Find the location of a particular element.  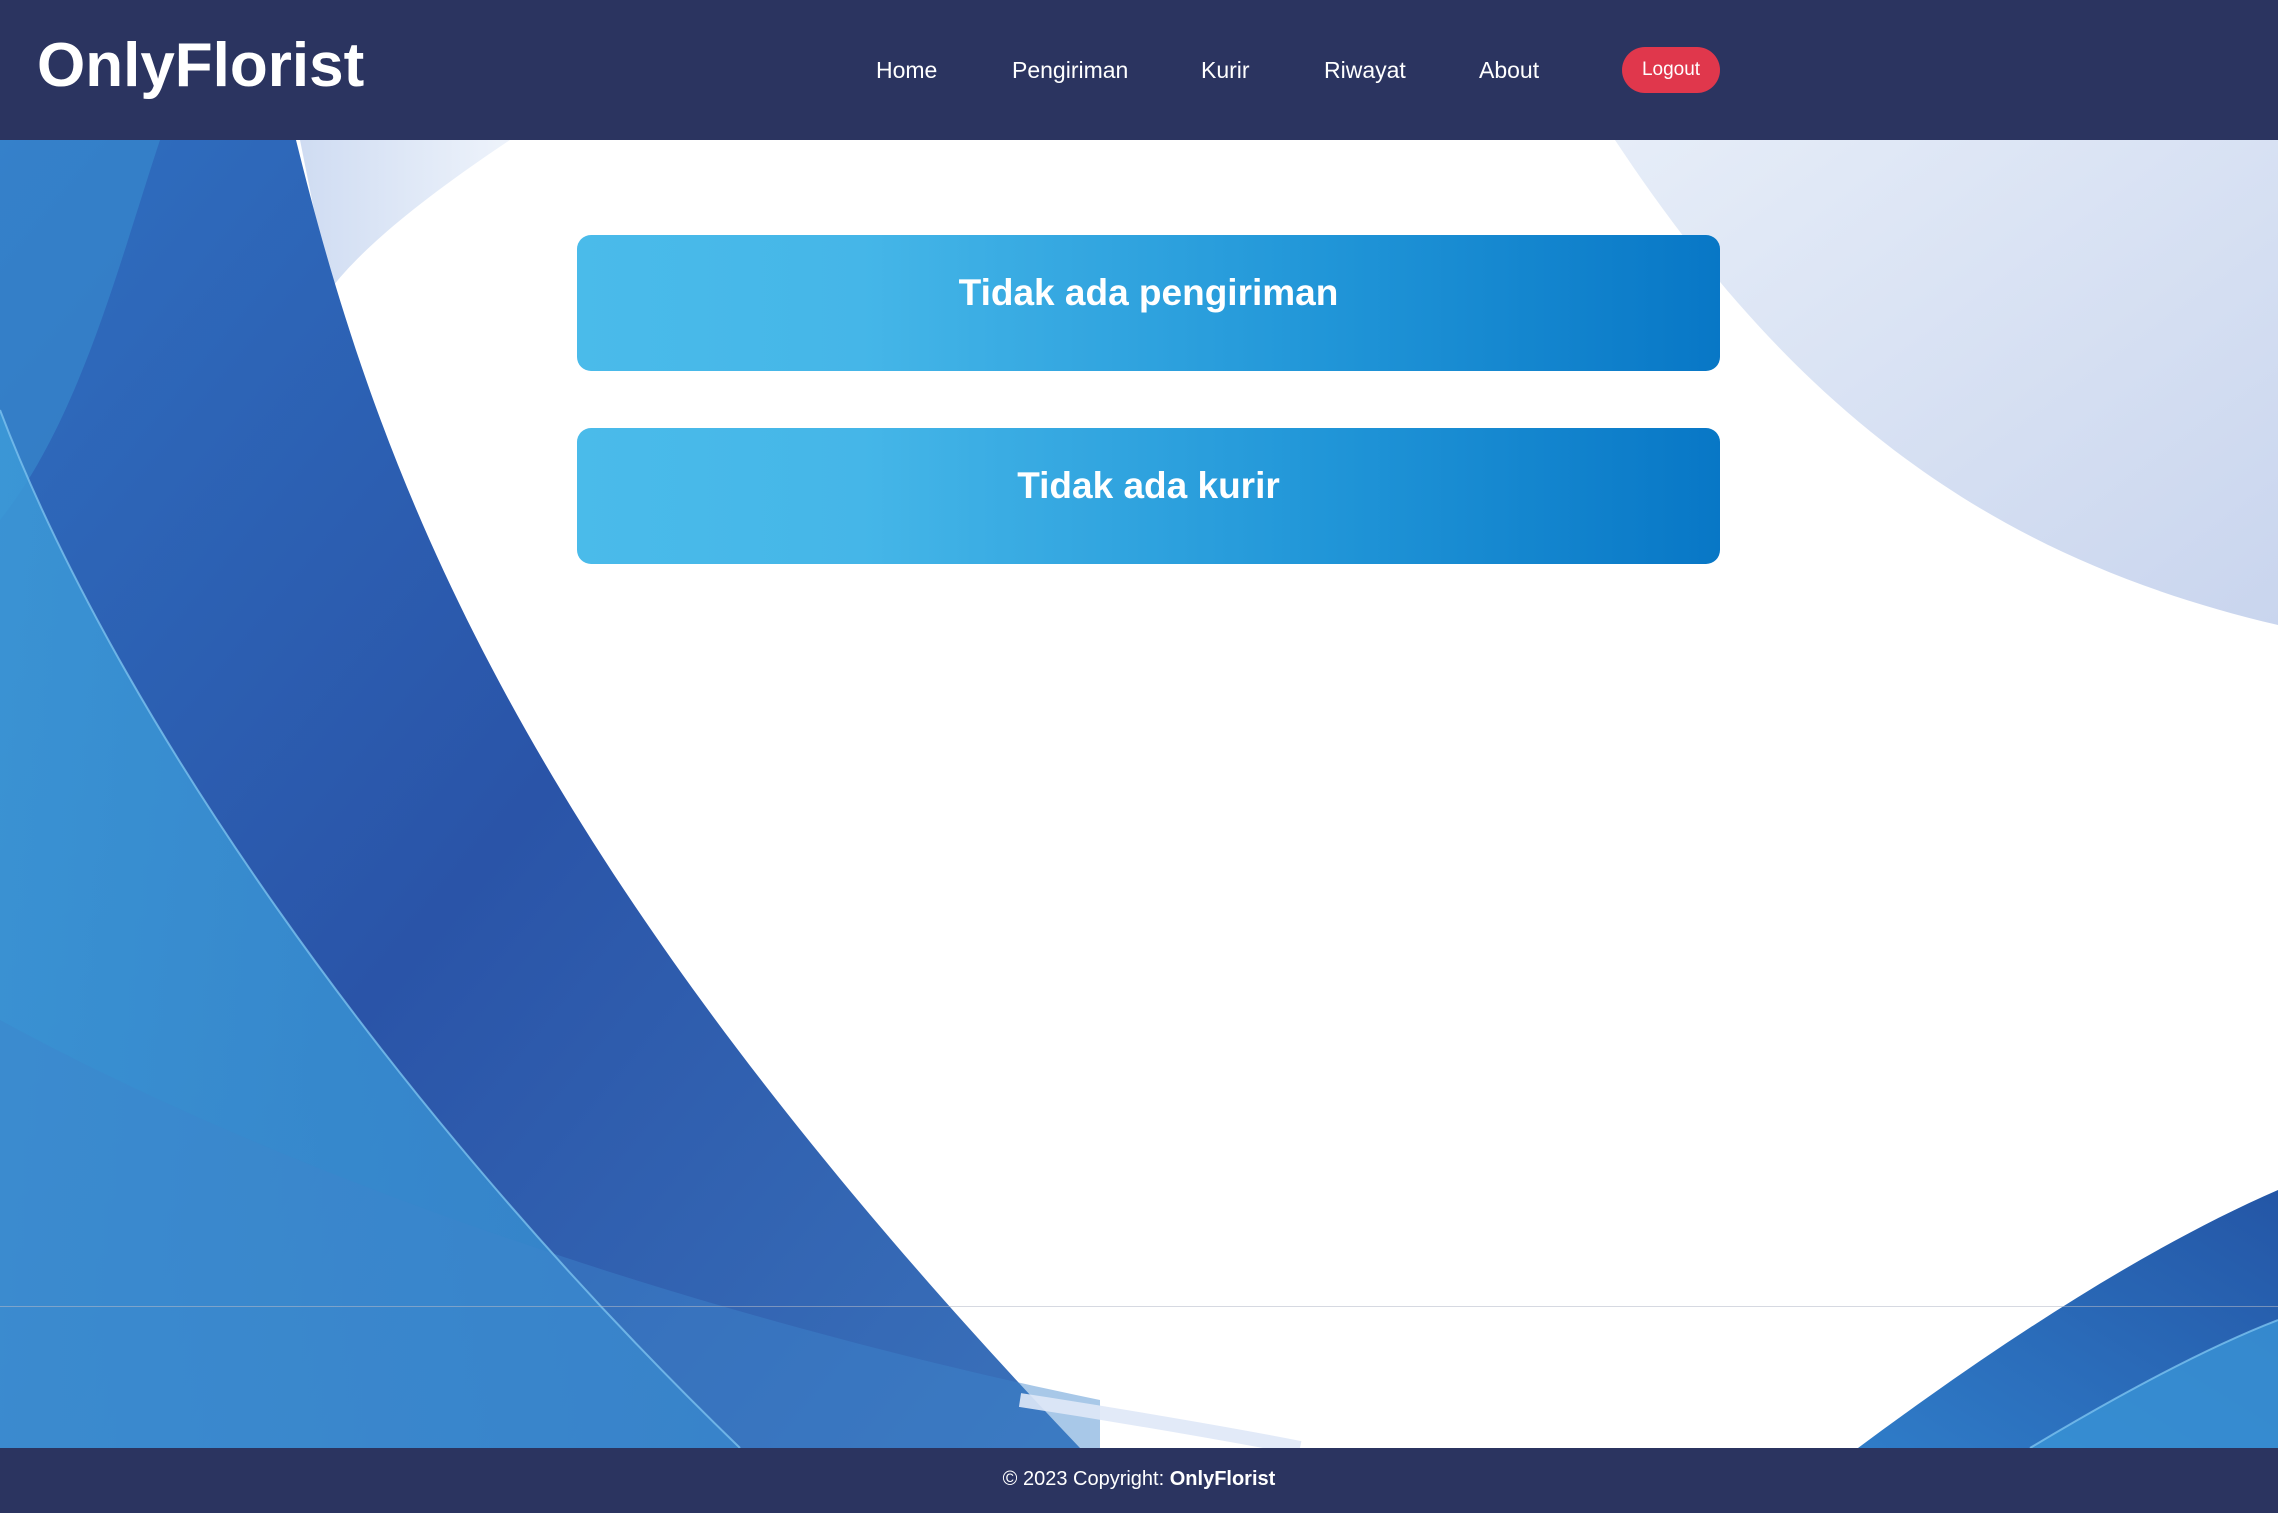

brand-logo: OnlyFlorist is located at coordinates (200, 66).